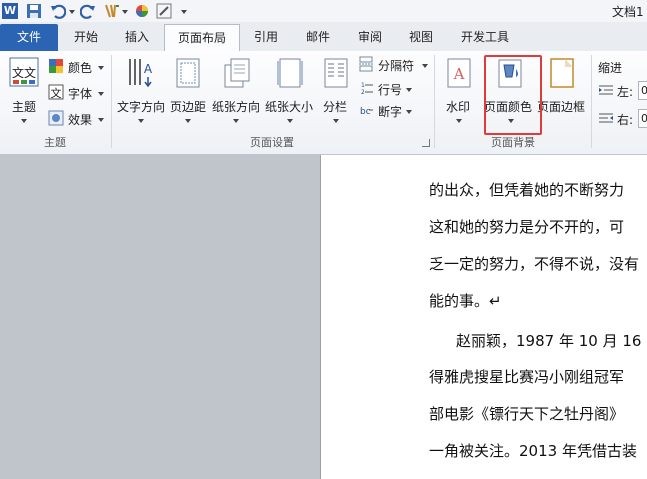 The height and width of the screenshot is (479, 647). Describe the element at coordinates (485, 37) in the screenshot. I see `tab-developer: 开发工具` at that location.